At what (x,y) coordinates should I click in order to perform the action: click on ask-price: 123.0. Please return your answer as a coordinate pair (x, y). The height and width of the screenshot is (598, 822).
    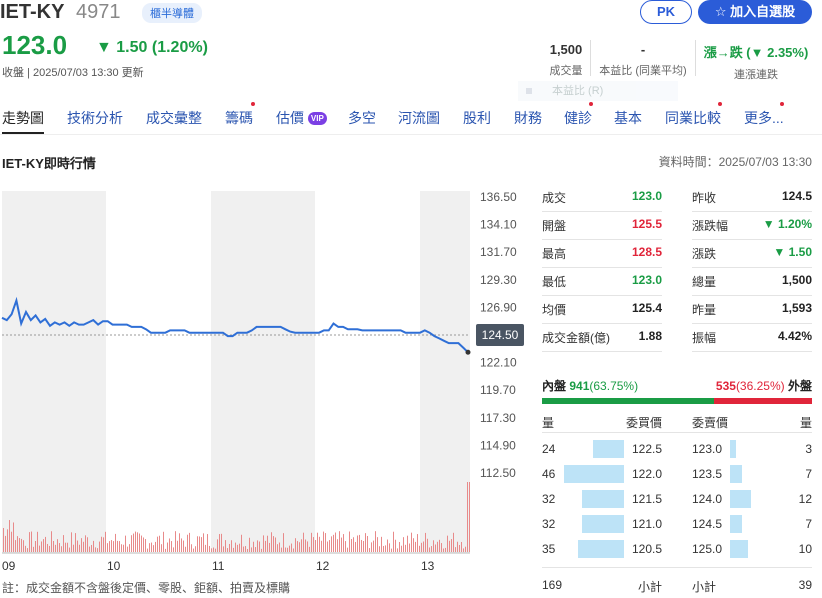
    Looking at the image, I should click on (707, 449).